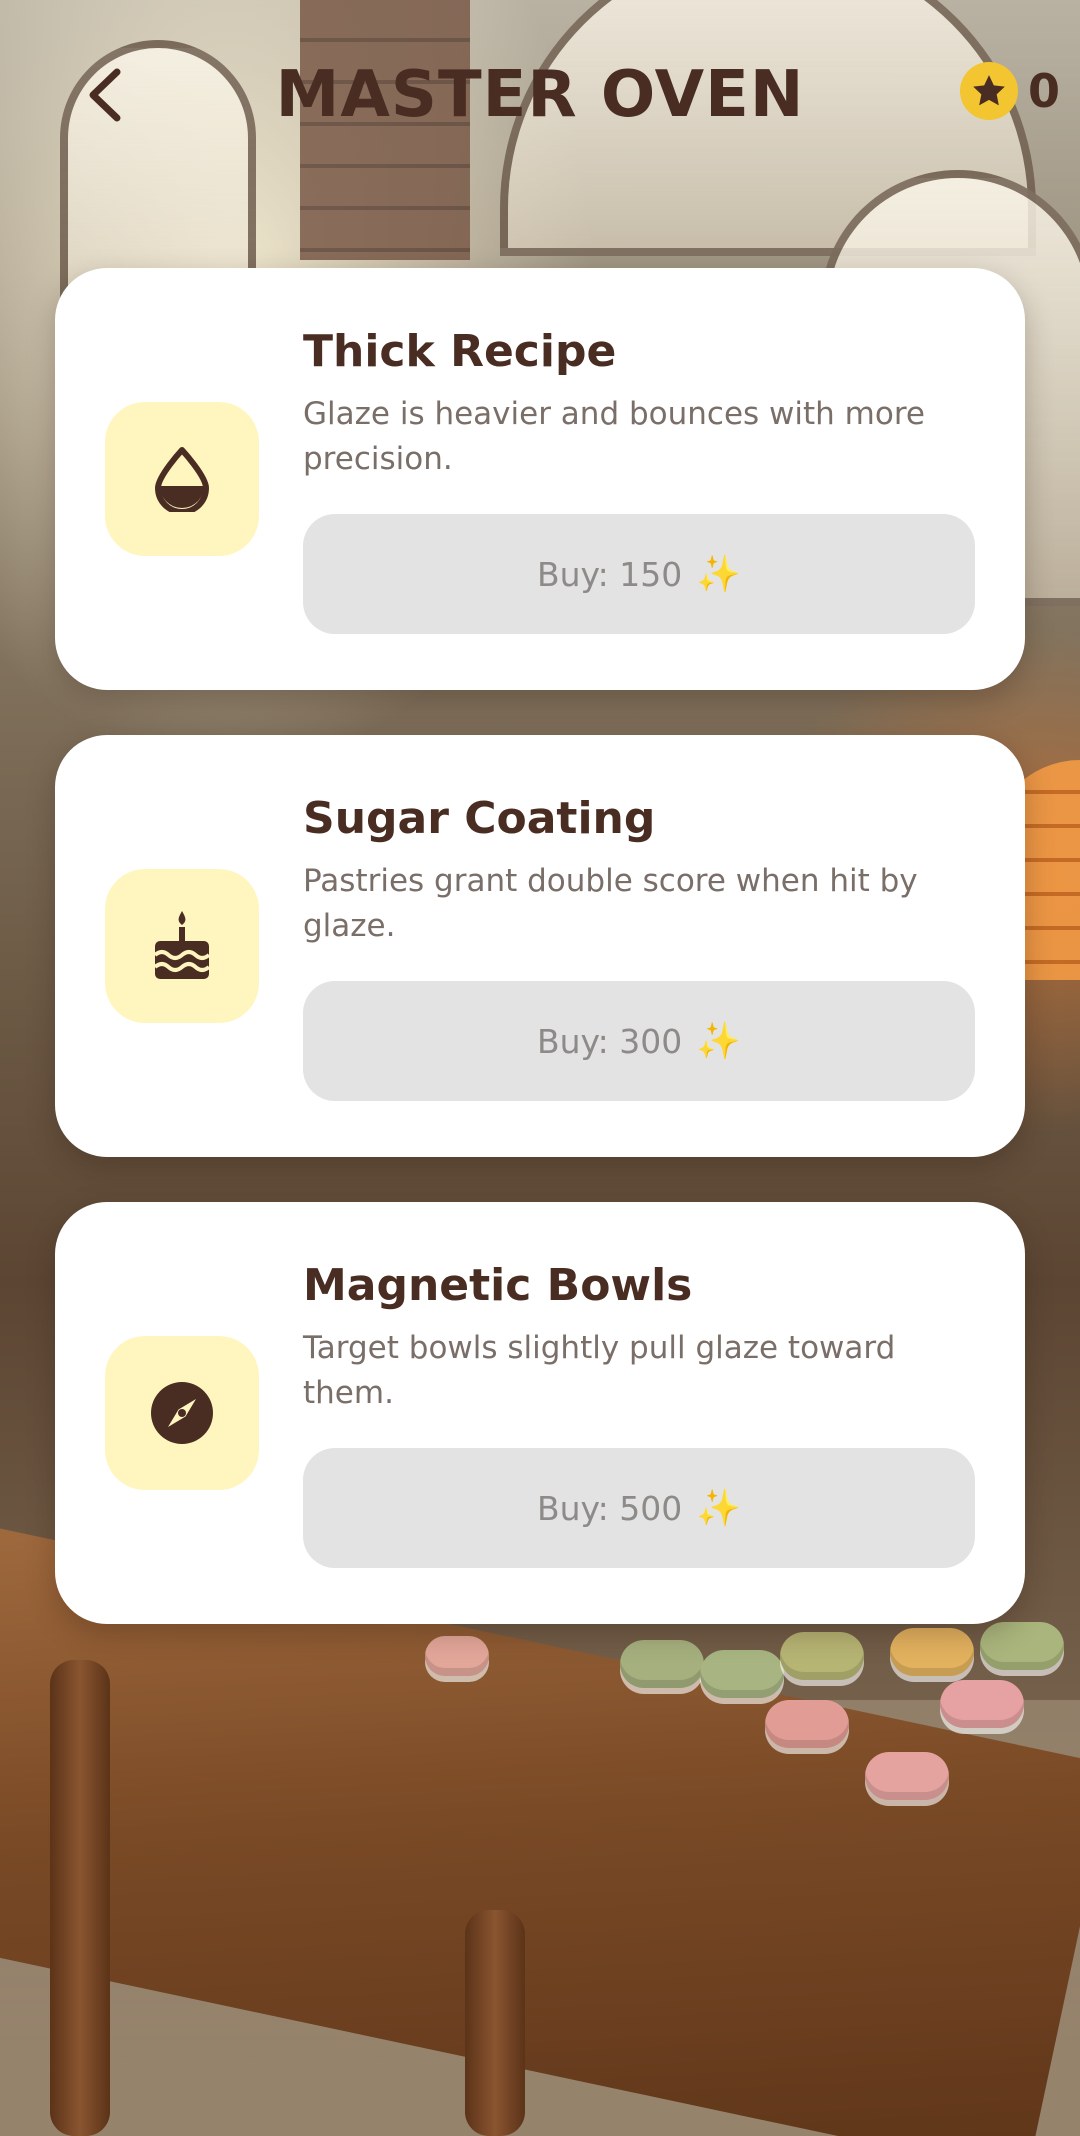 The width and height of the screenshot is (1080, 2136). I want to click on buy-button-label: Buy: 150, so click(609, 574).